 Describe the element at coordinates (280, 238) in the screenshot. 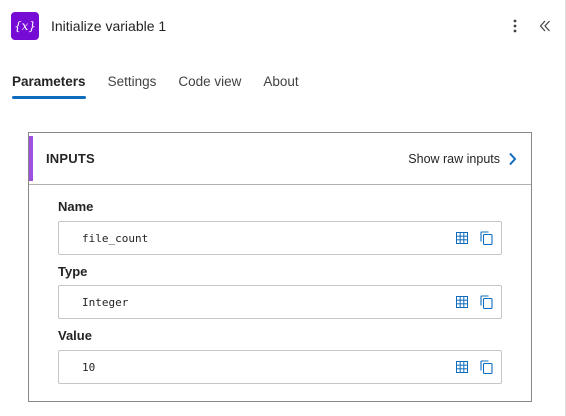

I see `name-field: file_count` at that location.